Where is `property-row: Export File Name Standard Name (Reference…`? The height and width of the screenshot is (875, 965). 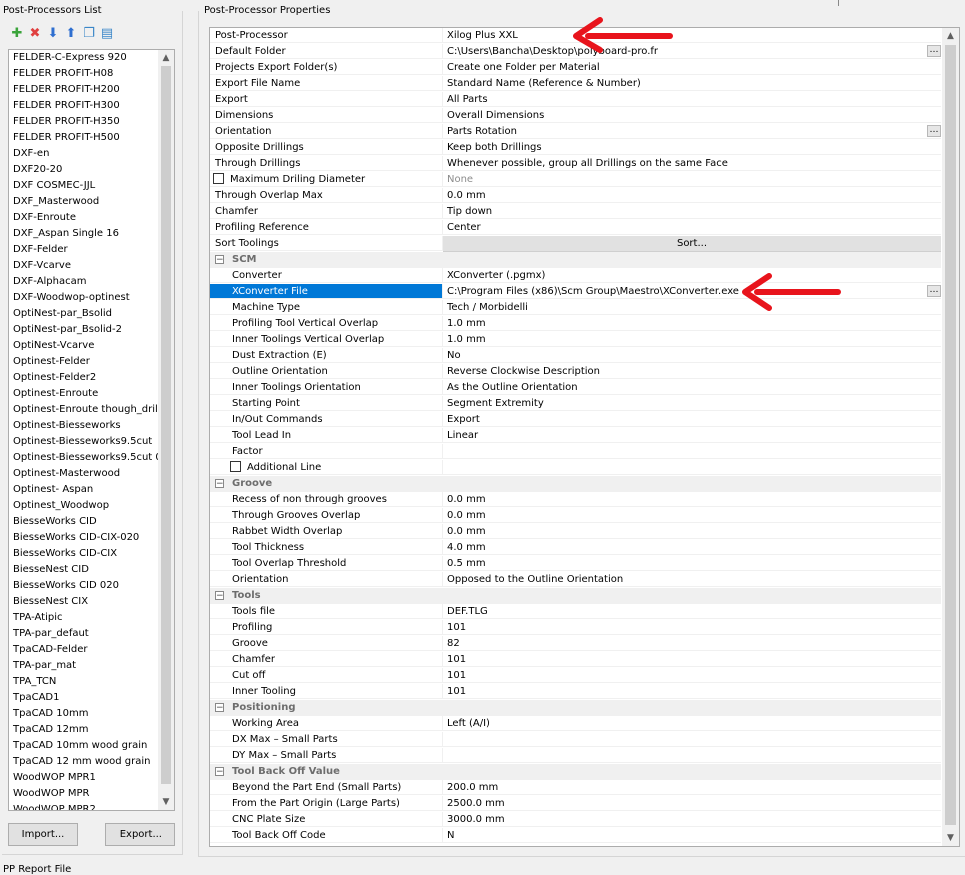
property-row: Export File Name Standard Name (Reference… is located at coordinates (575, 84).